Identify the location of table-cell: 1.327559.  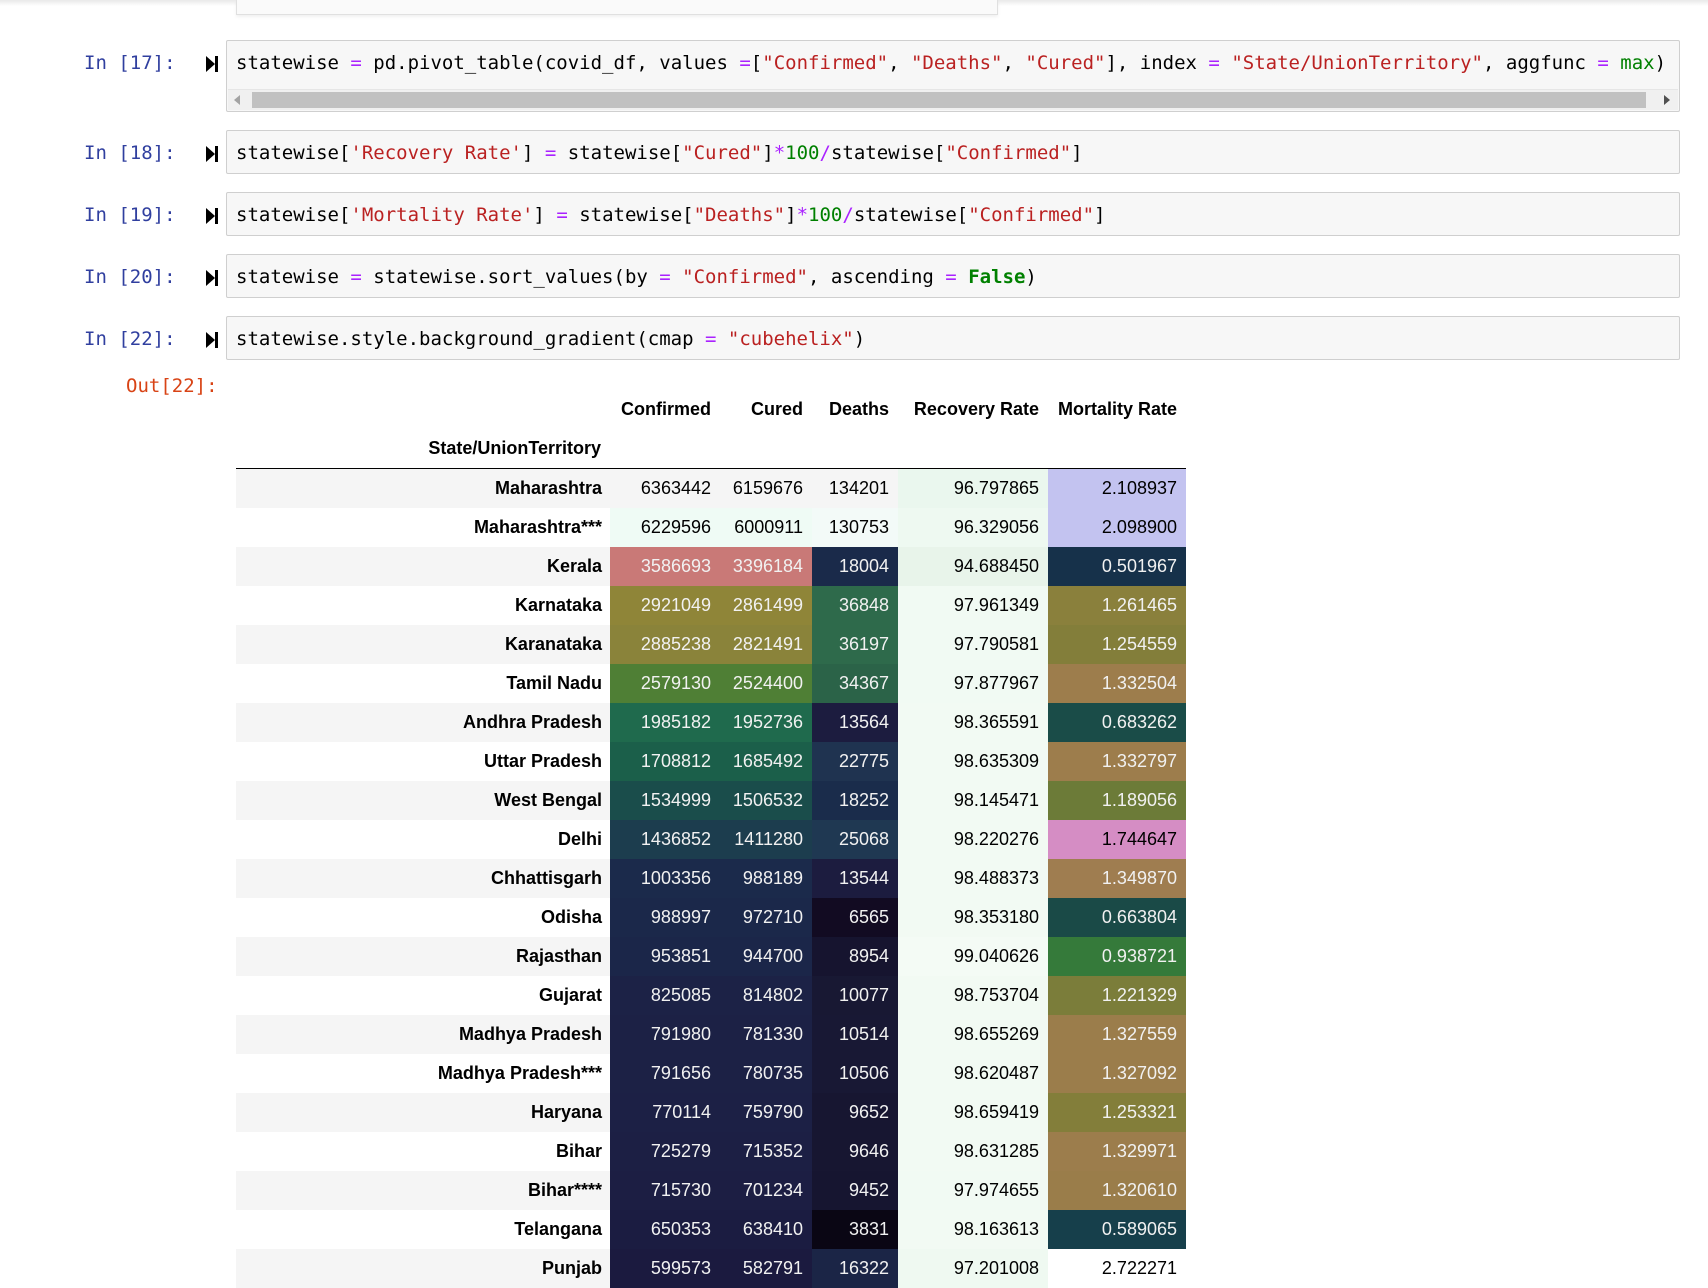
(1117, 1034).